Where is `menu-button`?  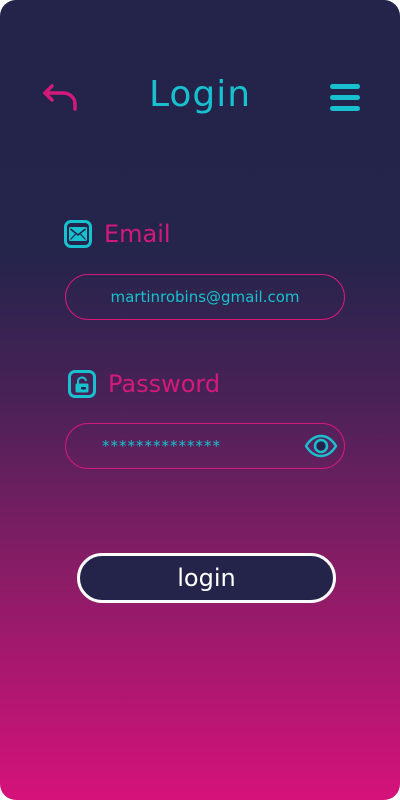 menu-button is located at coordinates (345, 99).